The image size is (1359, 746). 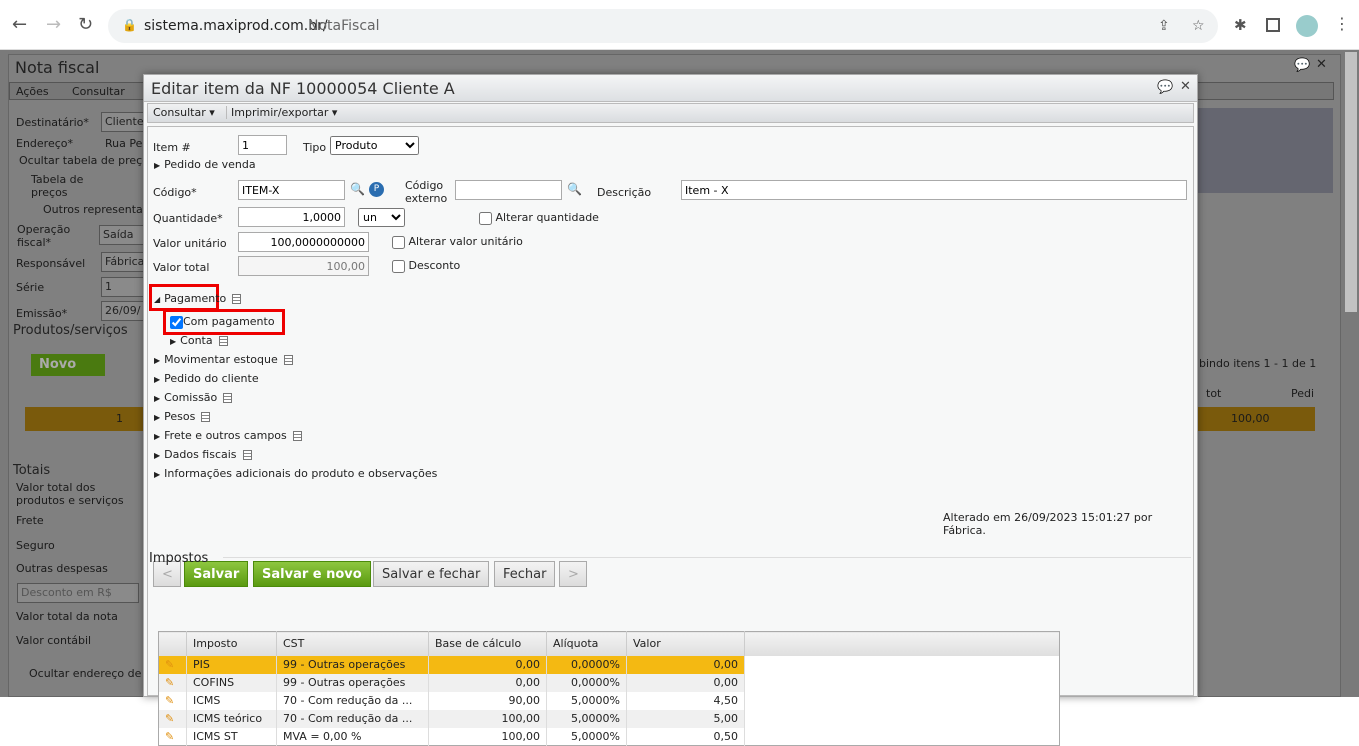 I want to click on unit-select: un, so click(x=381, y=217).